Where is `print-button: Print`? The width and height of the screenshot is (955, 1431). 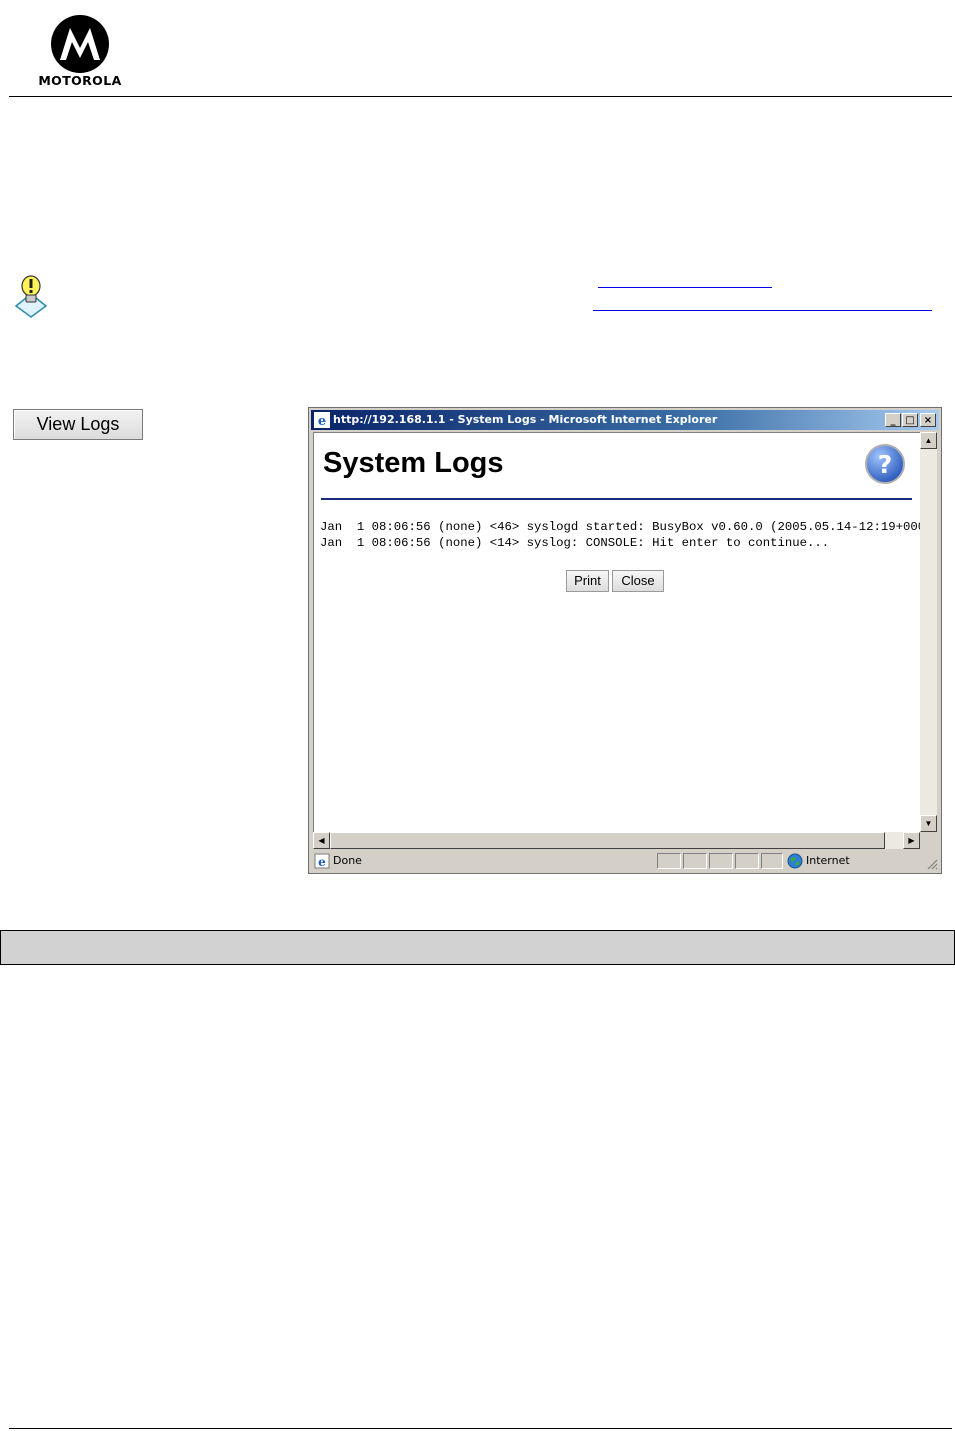 print-button: Print is located at coordinates (587, 581).